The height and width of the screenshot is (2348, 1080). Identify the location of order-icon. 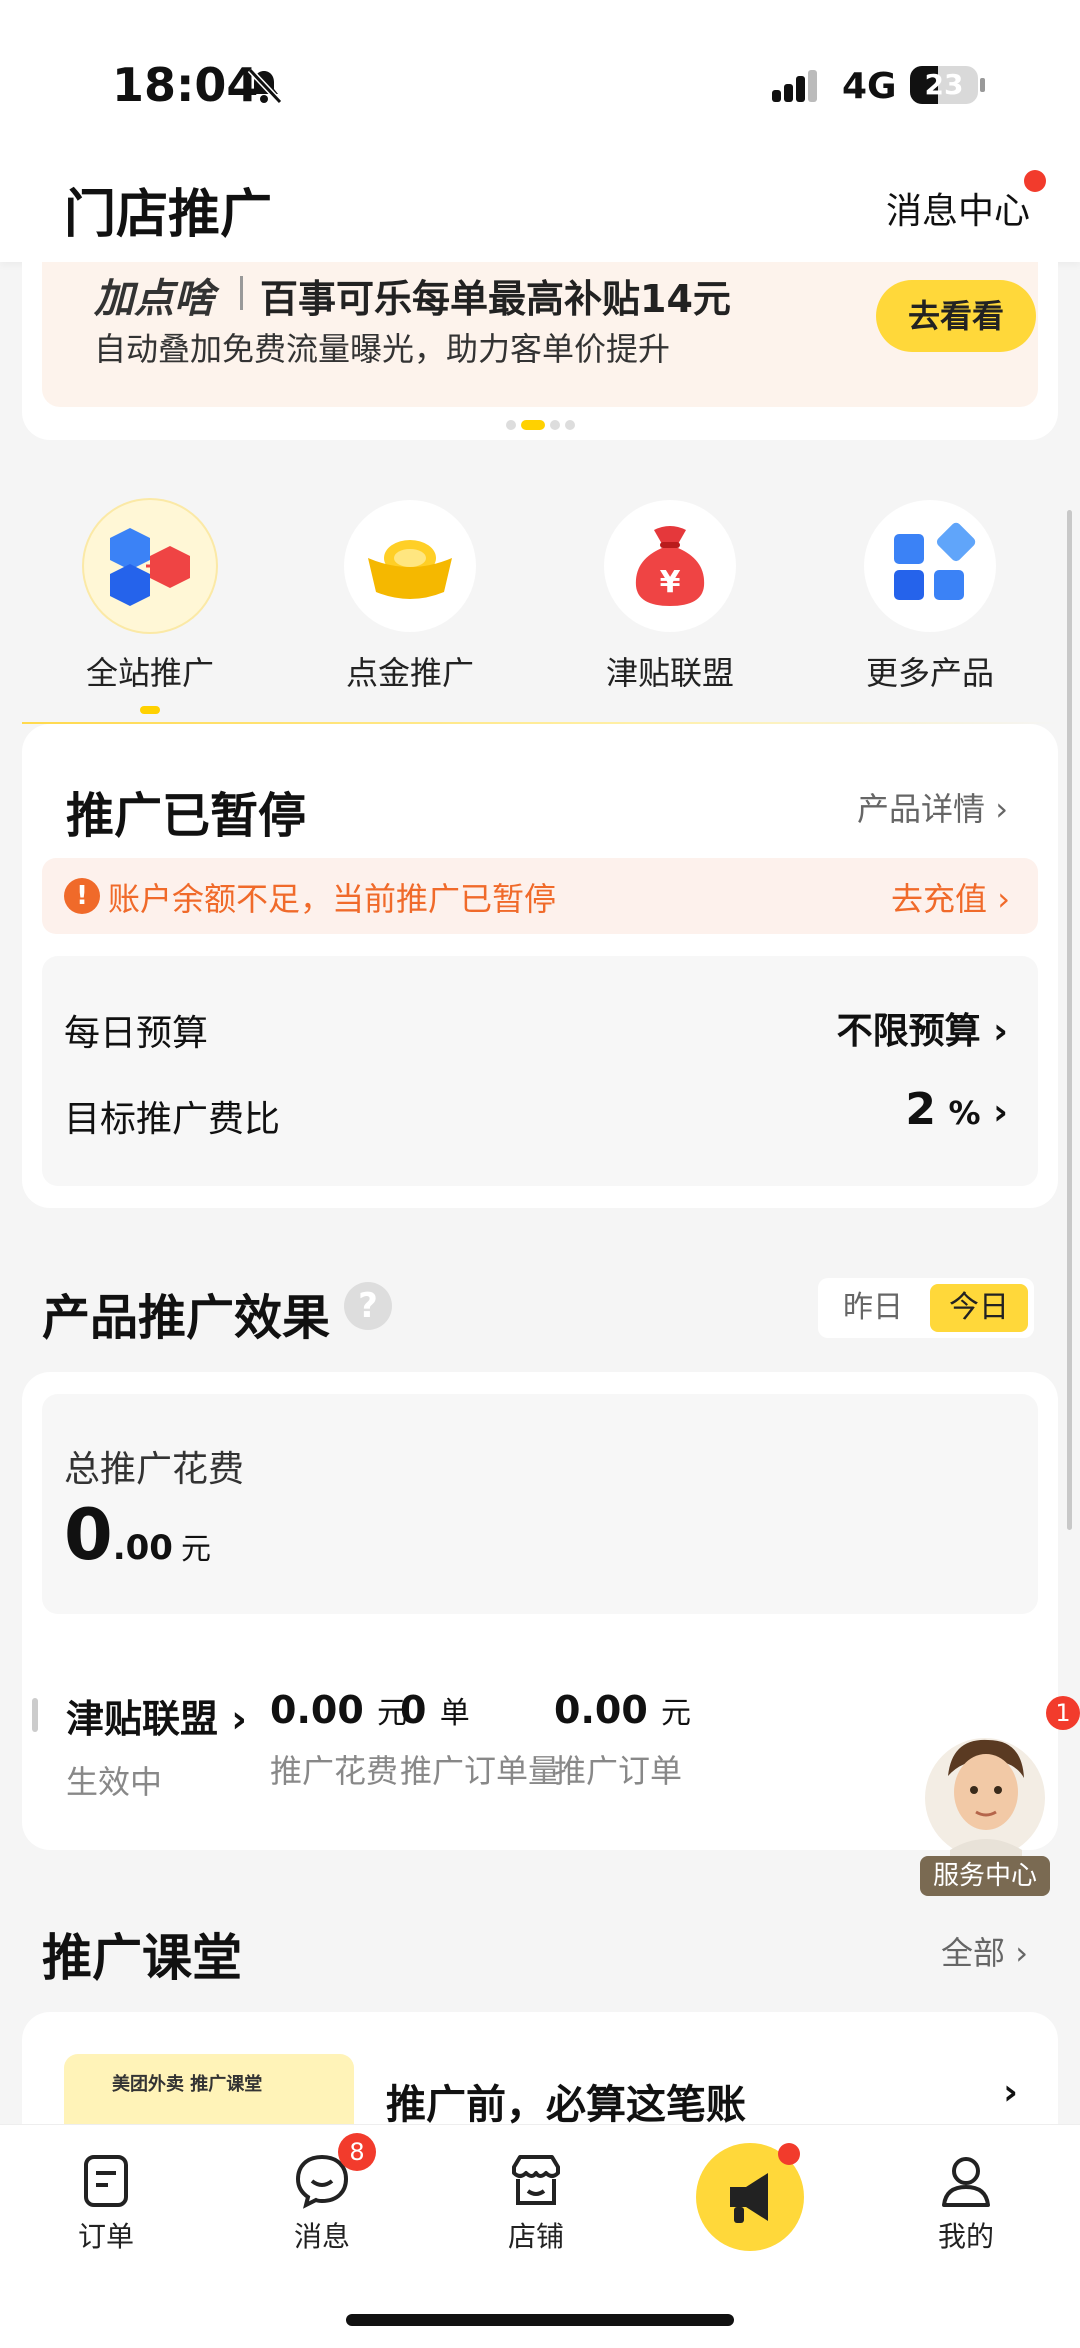
(106, 2180).